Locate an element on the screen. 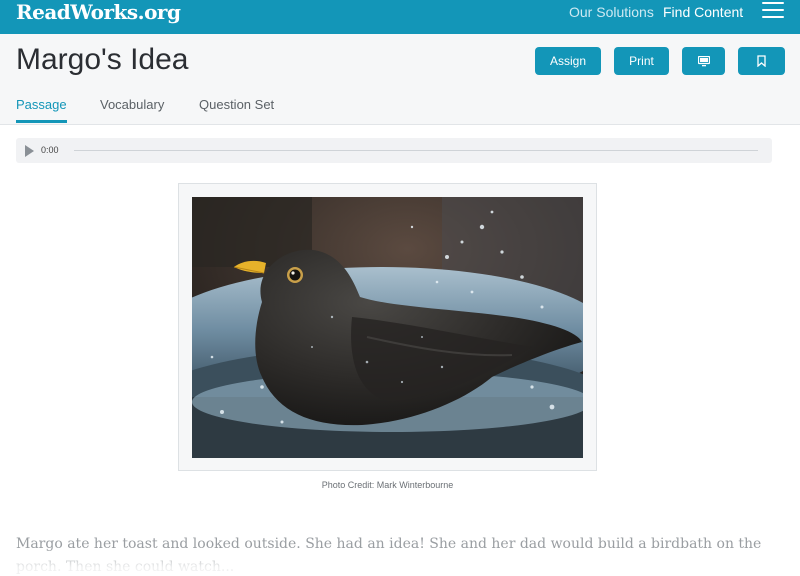 The image size is (800, 576). top-nav-bar: ReadWorks.org Our Solutions Find Content is located at coordinates (400, 17).